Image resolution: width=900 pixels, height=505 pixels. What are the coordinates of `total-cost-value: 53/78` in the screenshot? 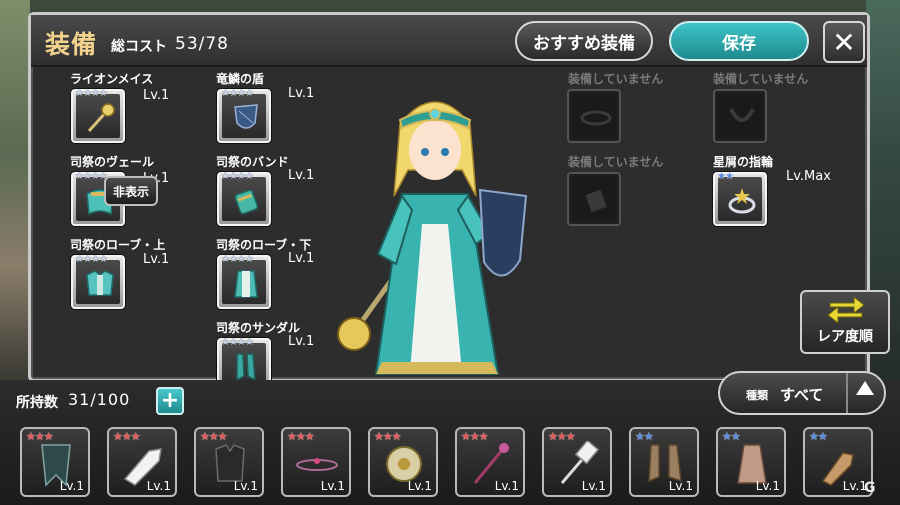 It's located at (202, 44).